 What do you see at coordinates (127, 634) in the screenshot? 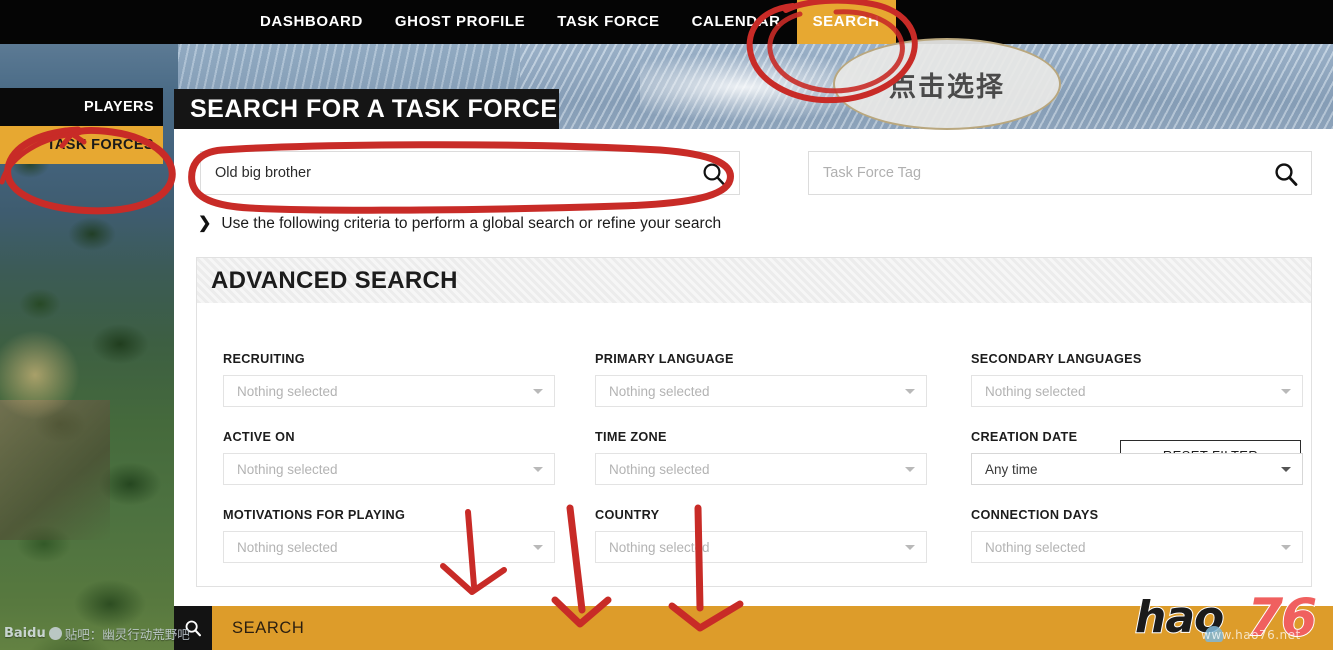
I see `baidu-tieba-text: 贴吧：幽灵行动荒野吧` at bounding box center [127, 634].